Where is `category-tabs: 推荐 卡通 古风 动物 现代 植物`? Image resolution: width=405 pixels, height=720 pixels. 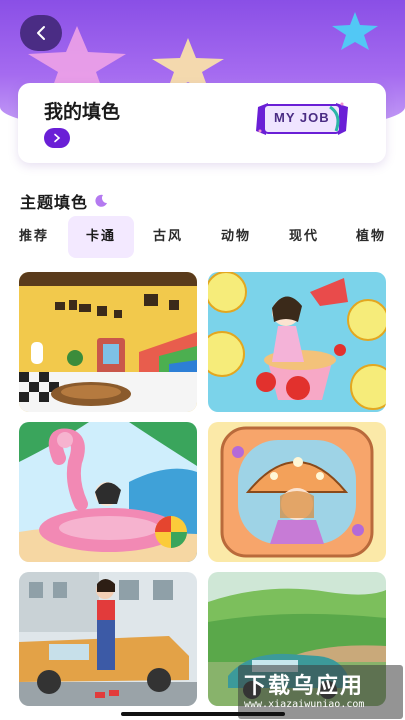
category-tabs: 推荐 卡通 古风 动物 现代 植物 is located at coordinates (202, 237).